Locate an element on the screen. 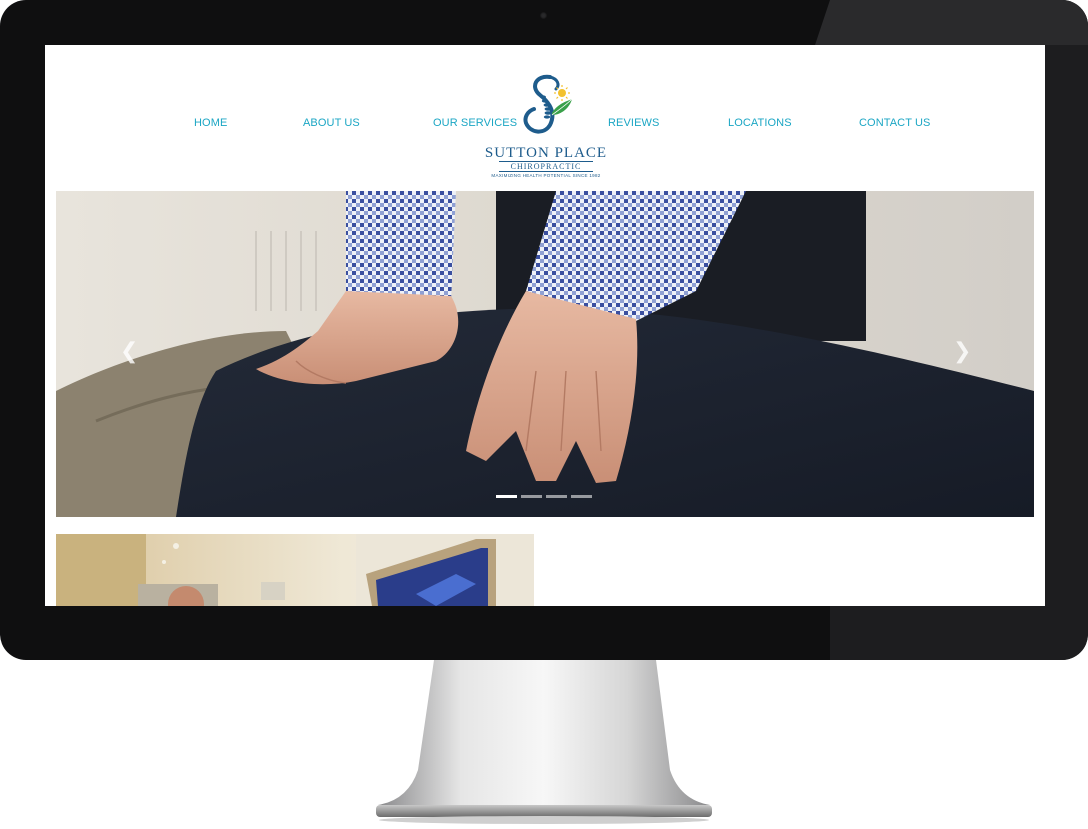  monitor-stand is located at coordinates (544, 742).